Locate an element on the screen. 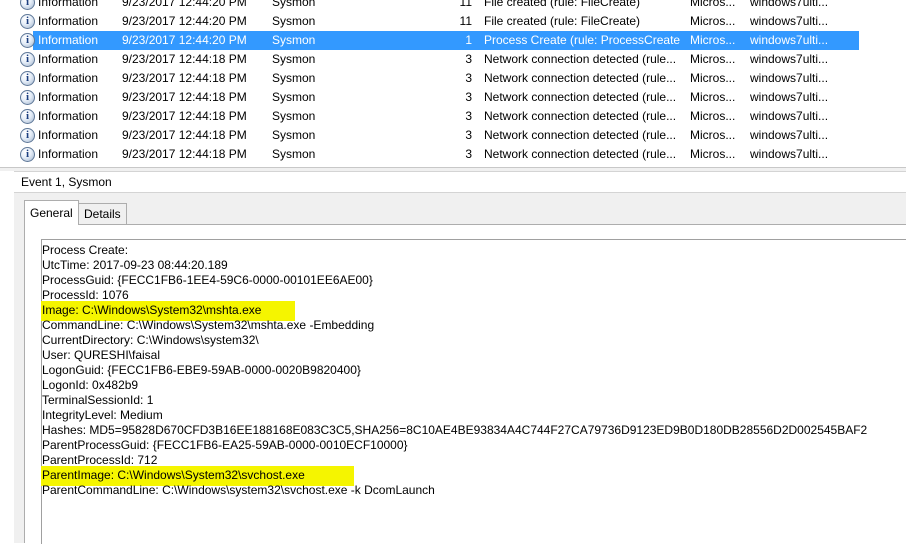 Image resolution: width=906 pixels, height=544 pixels. detail-line: UtcTime: 2017-09-23 08:44:20.189 is located at coordinates (474, 265).